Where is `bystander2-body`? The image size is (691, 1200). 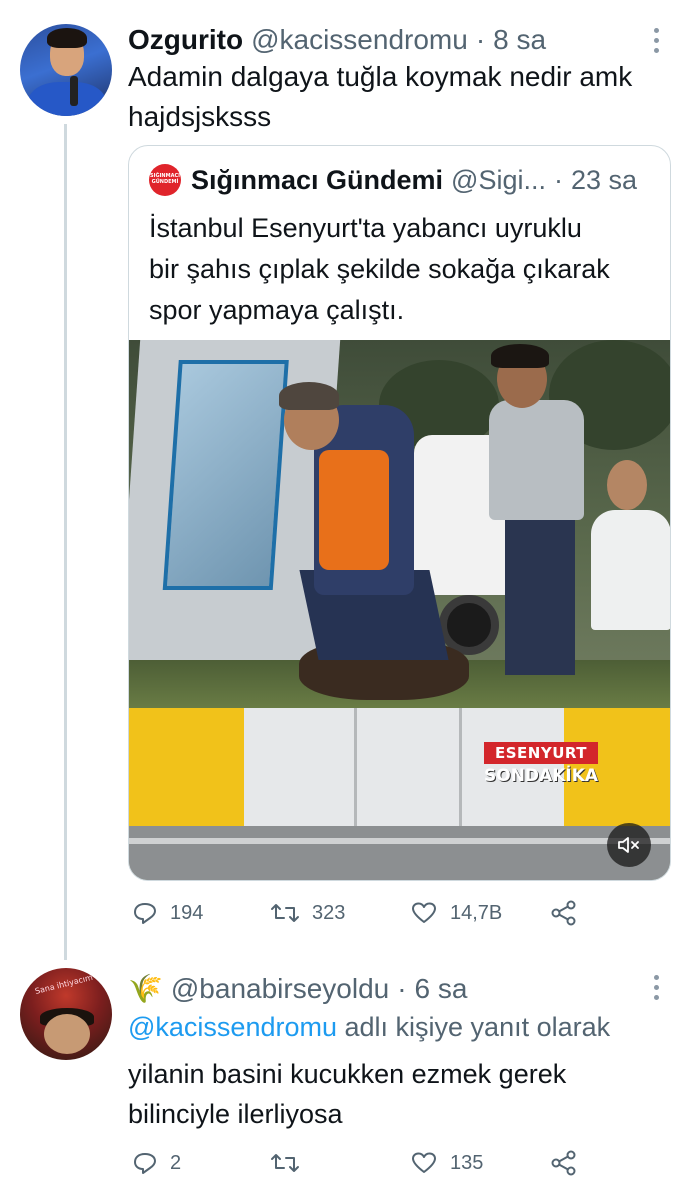 bystander2-body is located at coordinates (630, 570).